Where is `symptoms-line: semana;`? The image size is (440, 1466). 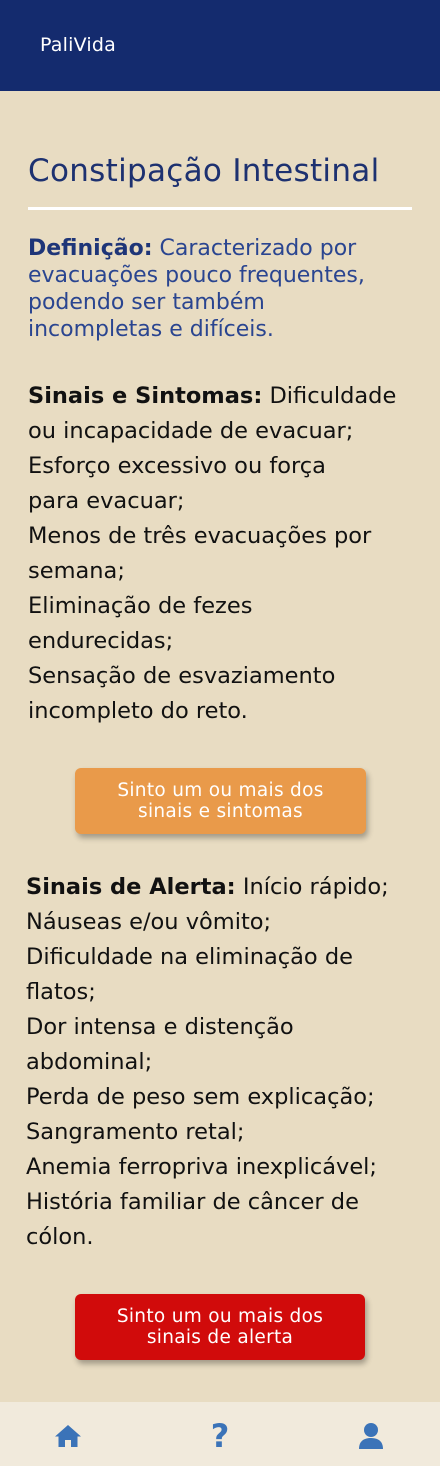
symptoms-line: semana; is located at coordinates (76, 571).